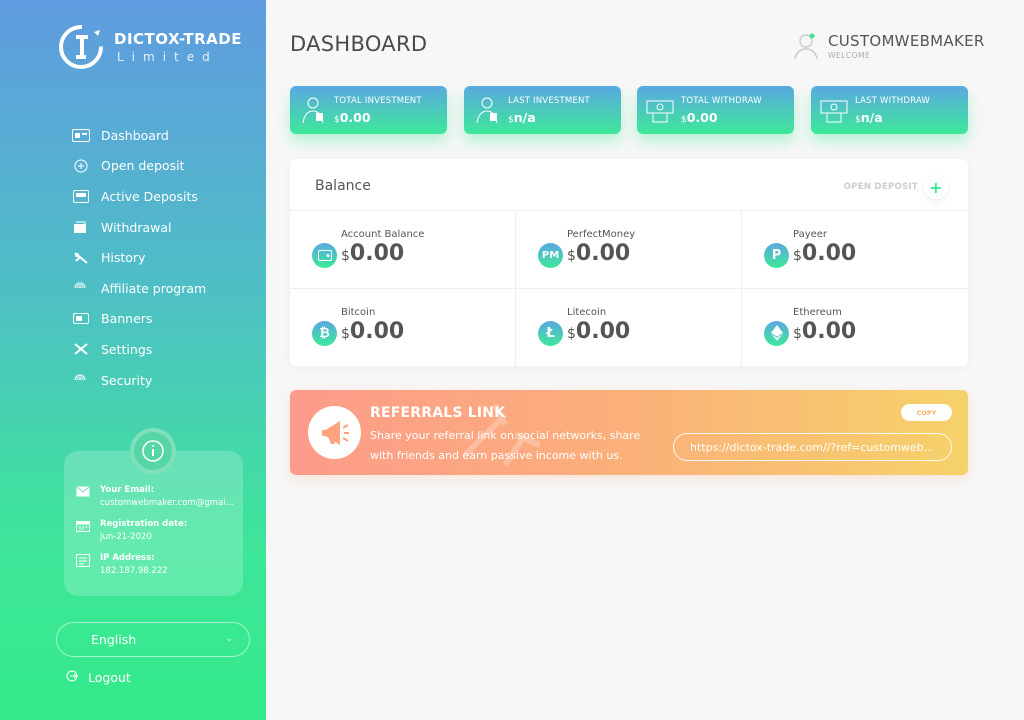  I want to click on language-select: English ⌄, so click(153, 639).